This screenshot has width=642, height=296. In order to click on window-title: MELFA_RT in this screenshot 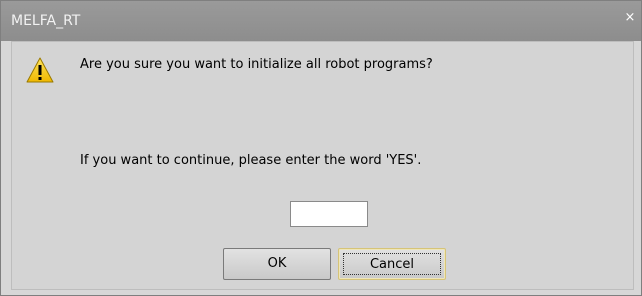, I will do `click(46, 21)`.